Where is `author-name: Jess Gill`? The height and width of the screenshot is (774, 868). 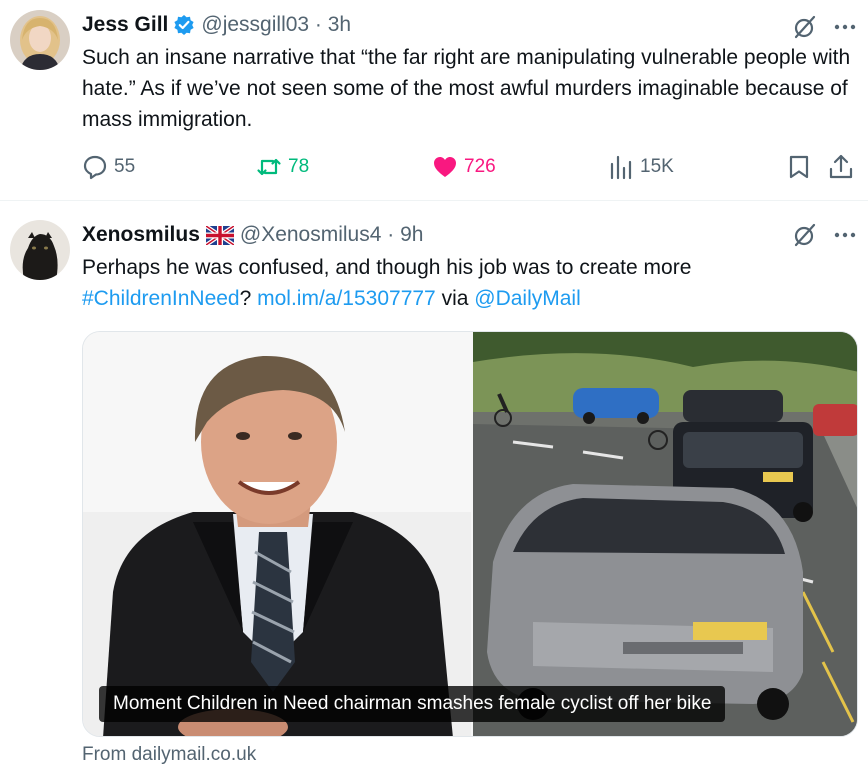
author-name: Jess Gill is located at coordinates (125, 25).